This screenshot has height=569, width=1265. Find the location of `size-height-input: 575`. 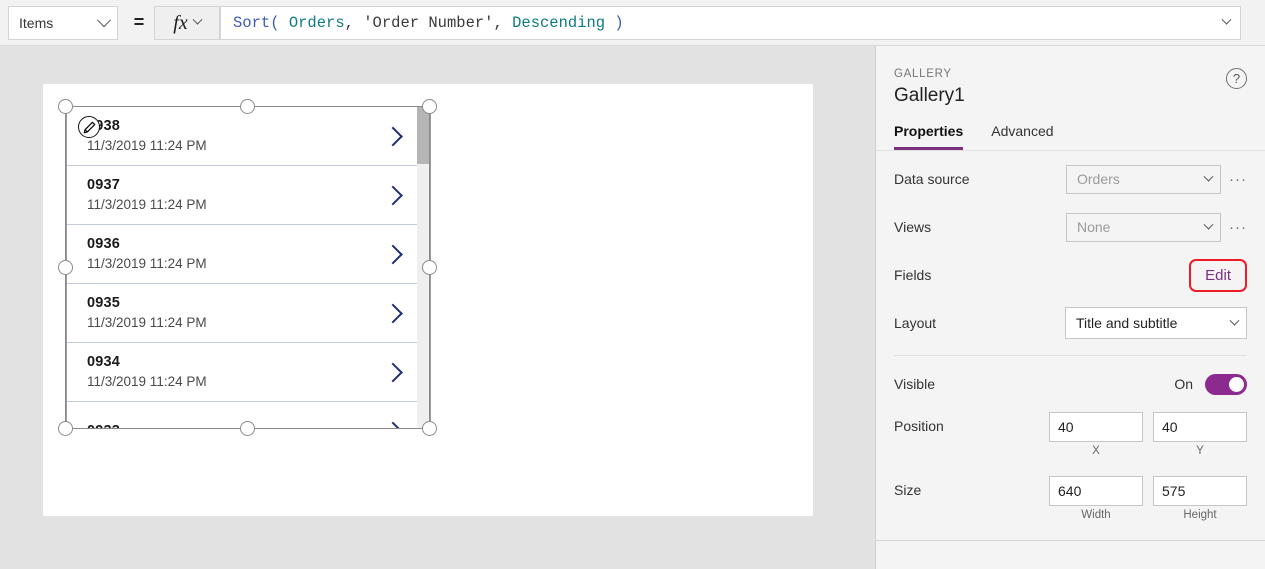

size-height-input: 575 is located at coordinates (1200, 491).